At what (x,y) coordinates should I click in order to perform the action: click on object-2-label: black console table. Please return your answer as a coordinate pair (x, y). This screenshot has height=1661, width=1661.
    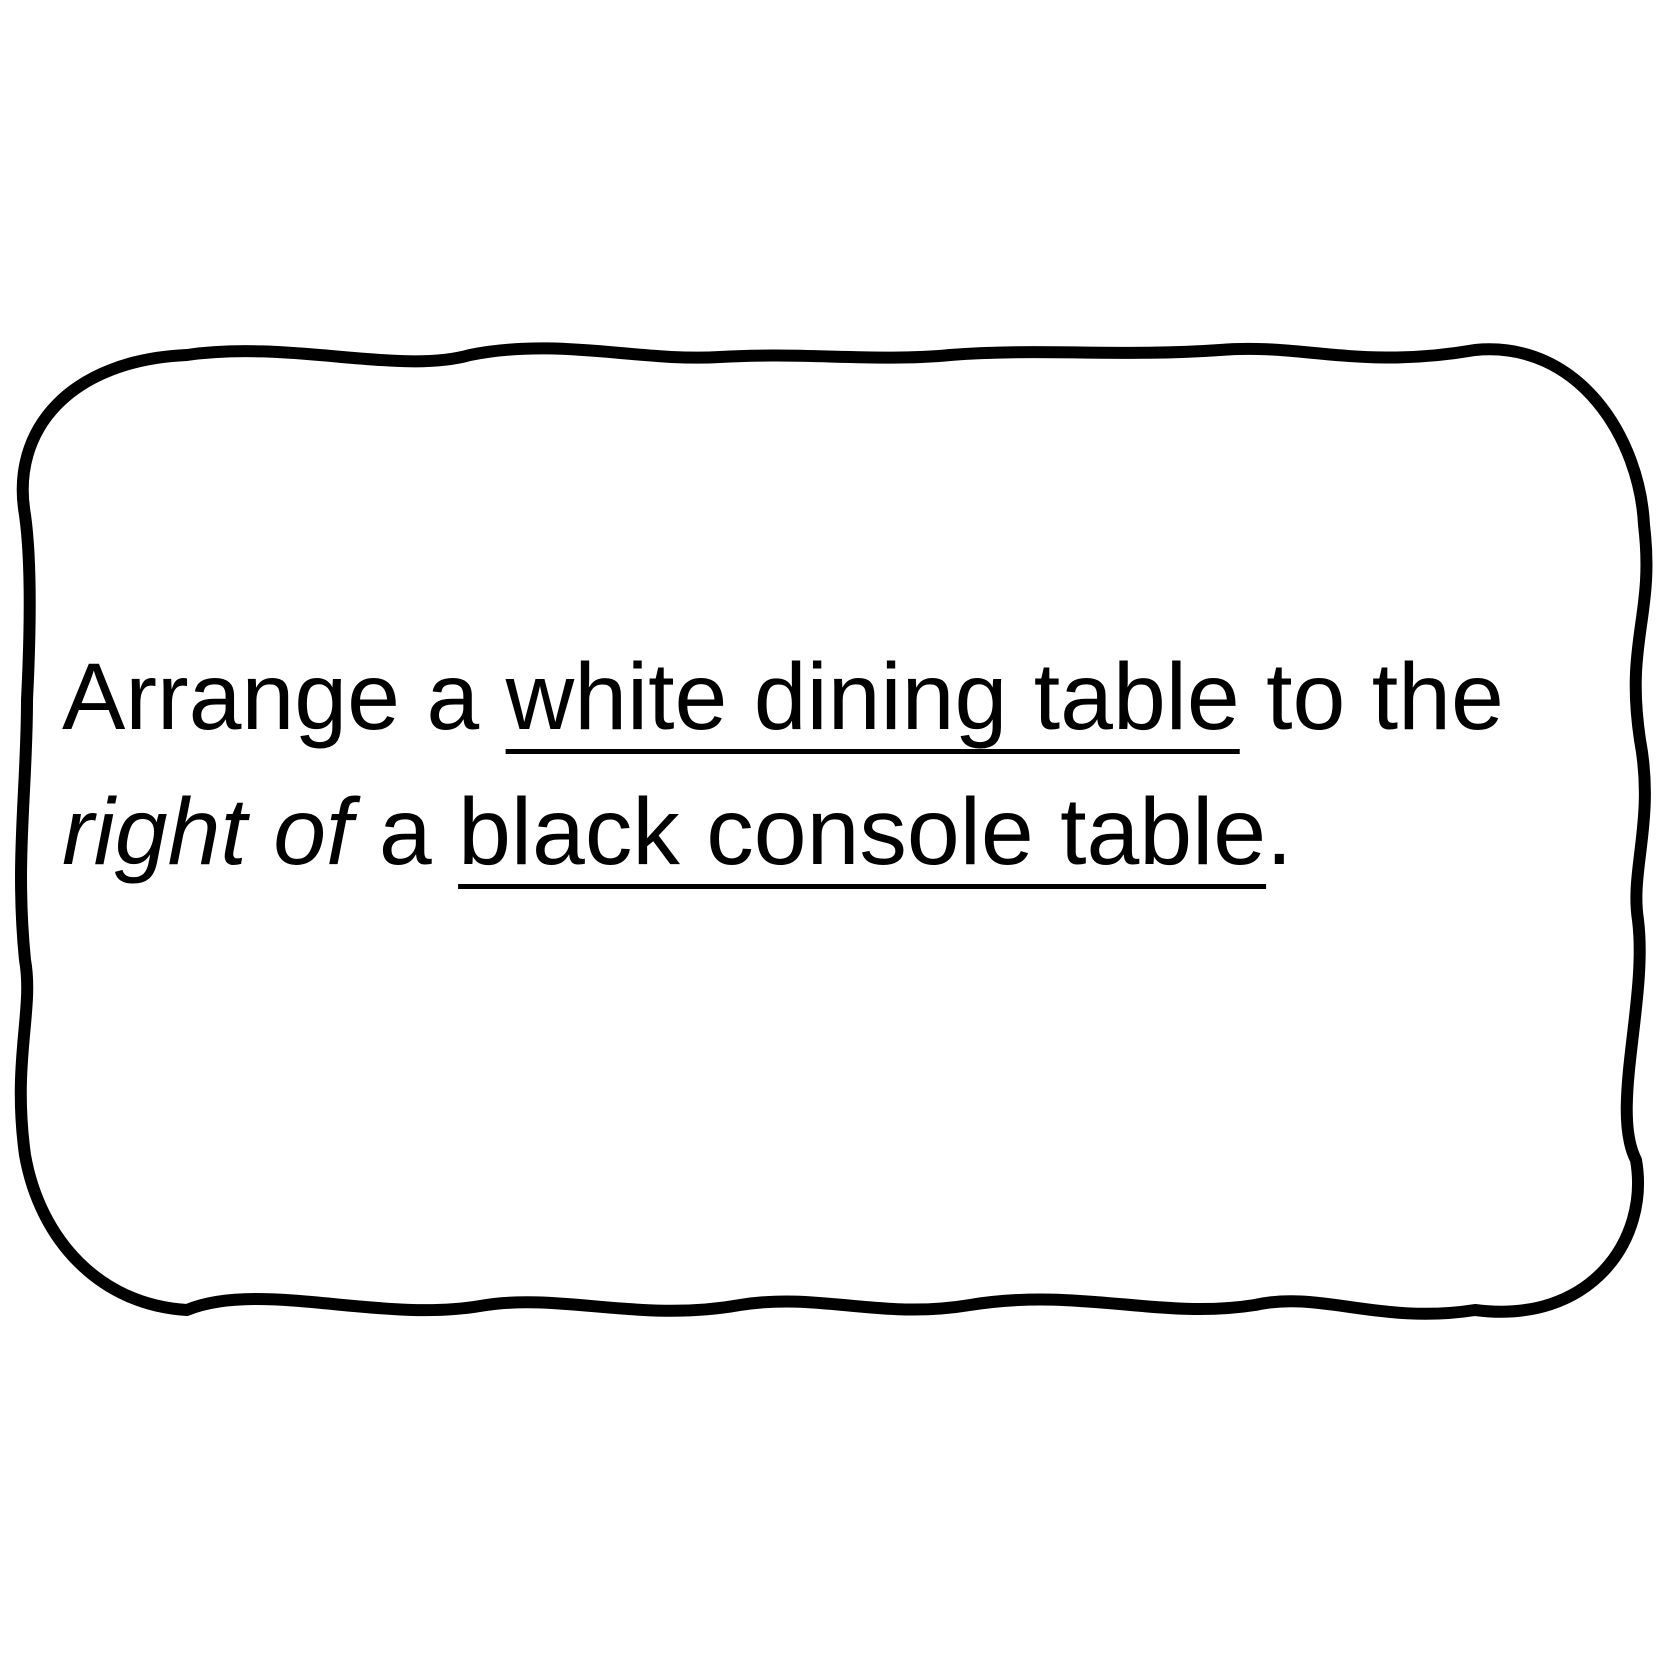
    Looking at the image, I should click on (862, 832).